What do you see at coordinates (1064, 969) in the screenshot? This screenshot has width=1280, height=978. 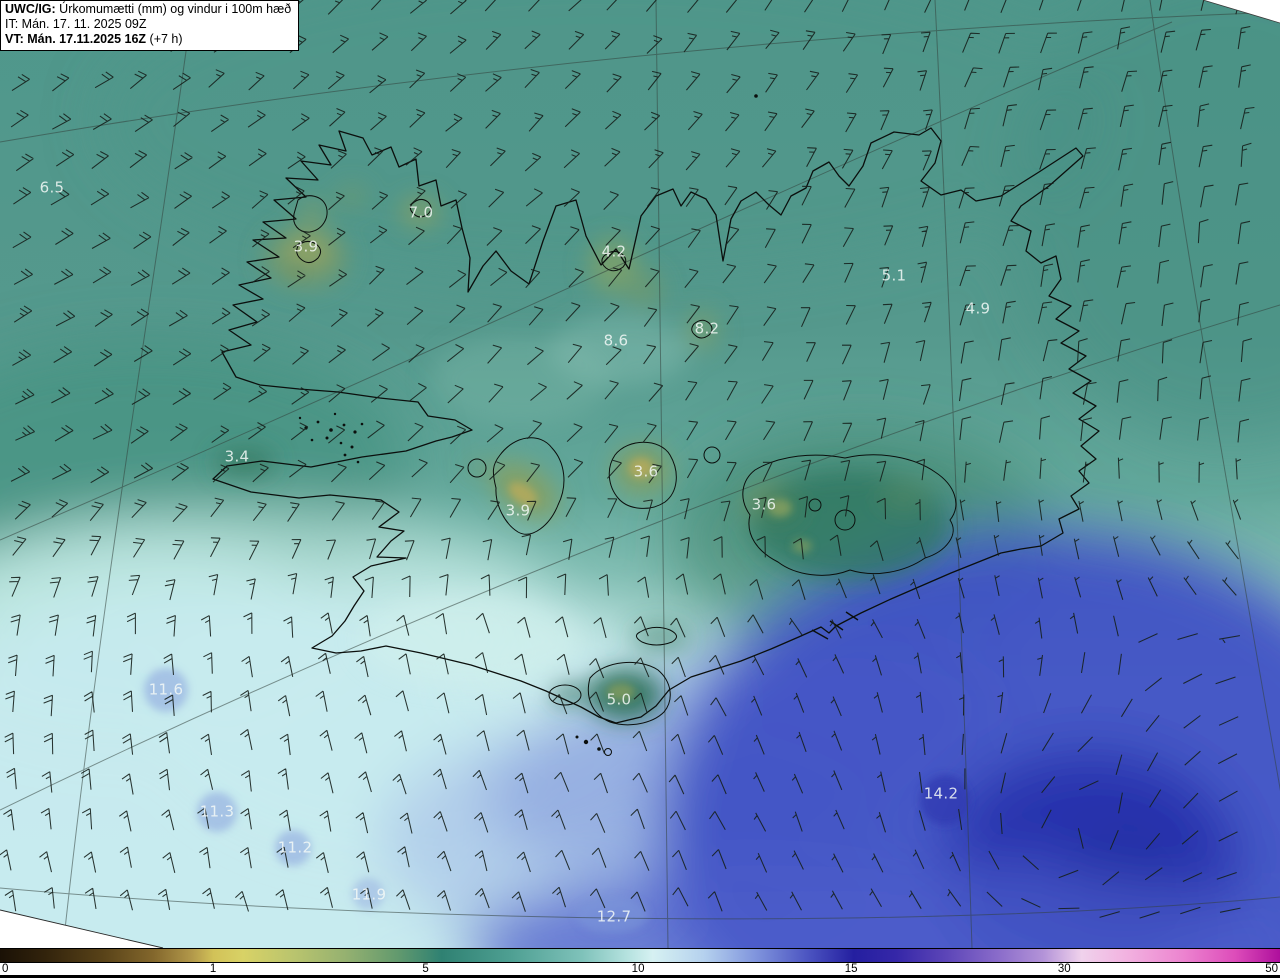 I see `colorbar-tick: 30` at bounding box center [1064, 969].